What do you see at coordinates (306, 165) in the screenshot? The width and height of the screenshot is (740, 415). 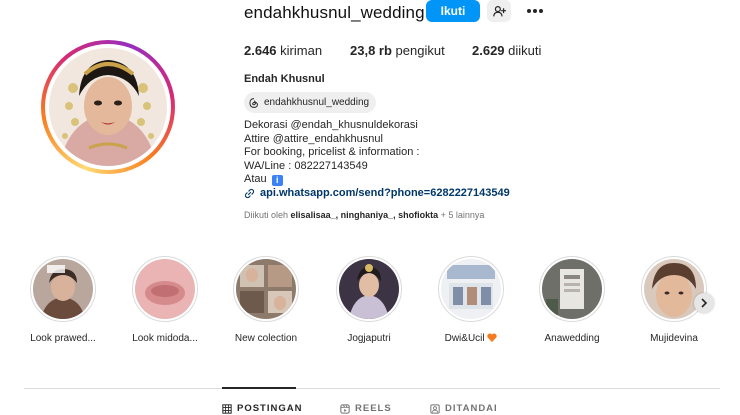 I see `bio-line: WA/Line : 082227143549` at bounding box center [306, 165].